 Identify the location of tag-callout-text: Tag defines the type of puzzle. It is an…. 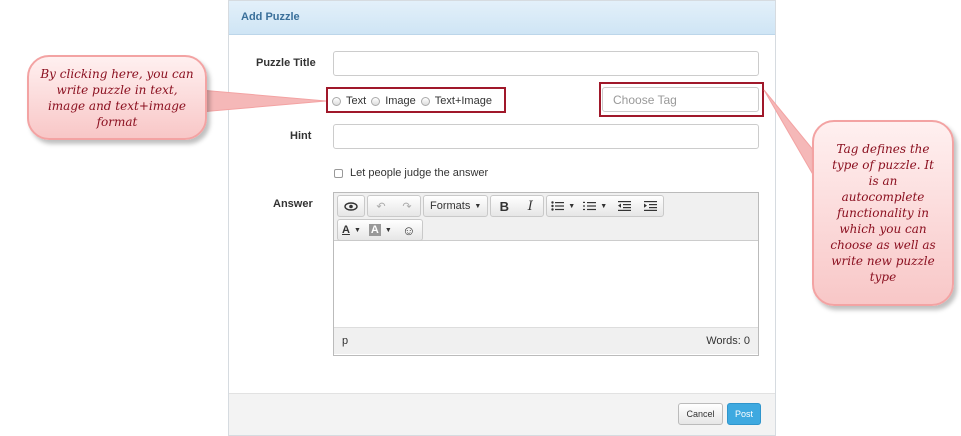
(883, 213).